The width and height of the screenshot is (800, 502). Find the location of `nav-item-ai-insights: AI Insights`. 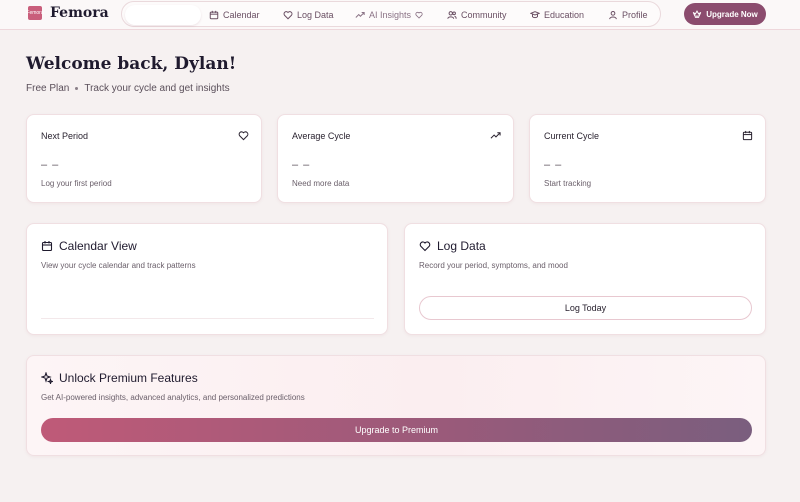

nav-item-ai-insights: AI Insights is located at coordinates (389, 15).